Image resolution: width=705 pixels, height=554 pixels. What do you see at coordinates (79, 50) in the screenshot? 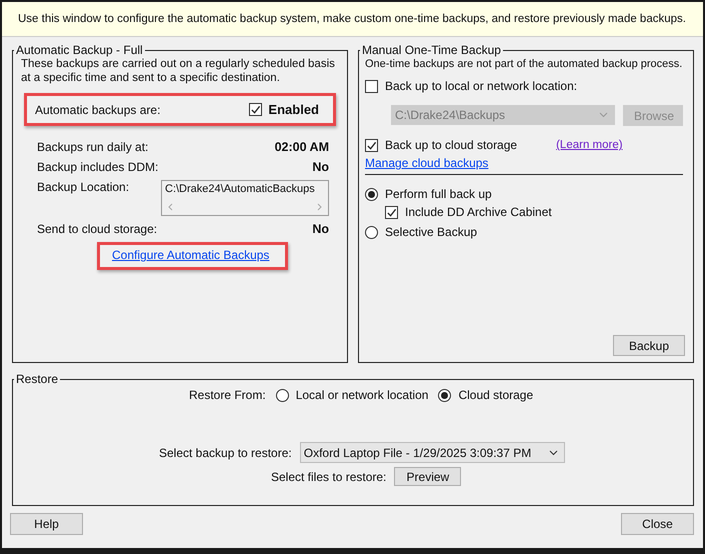
I see `group-title: Automatic Backup - Full` at bounding box center [79, 50].